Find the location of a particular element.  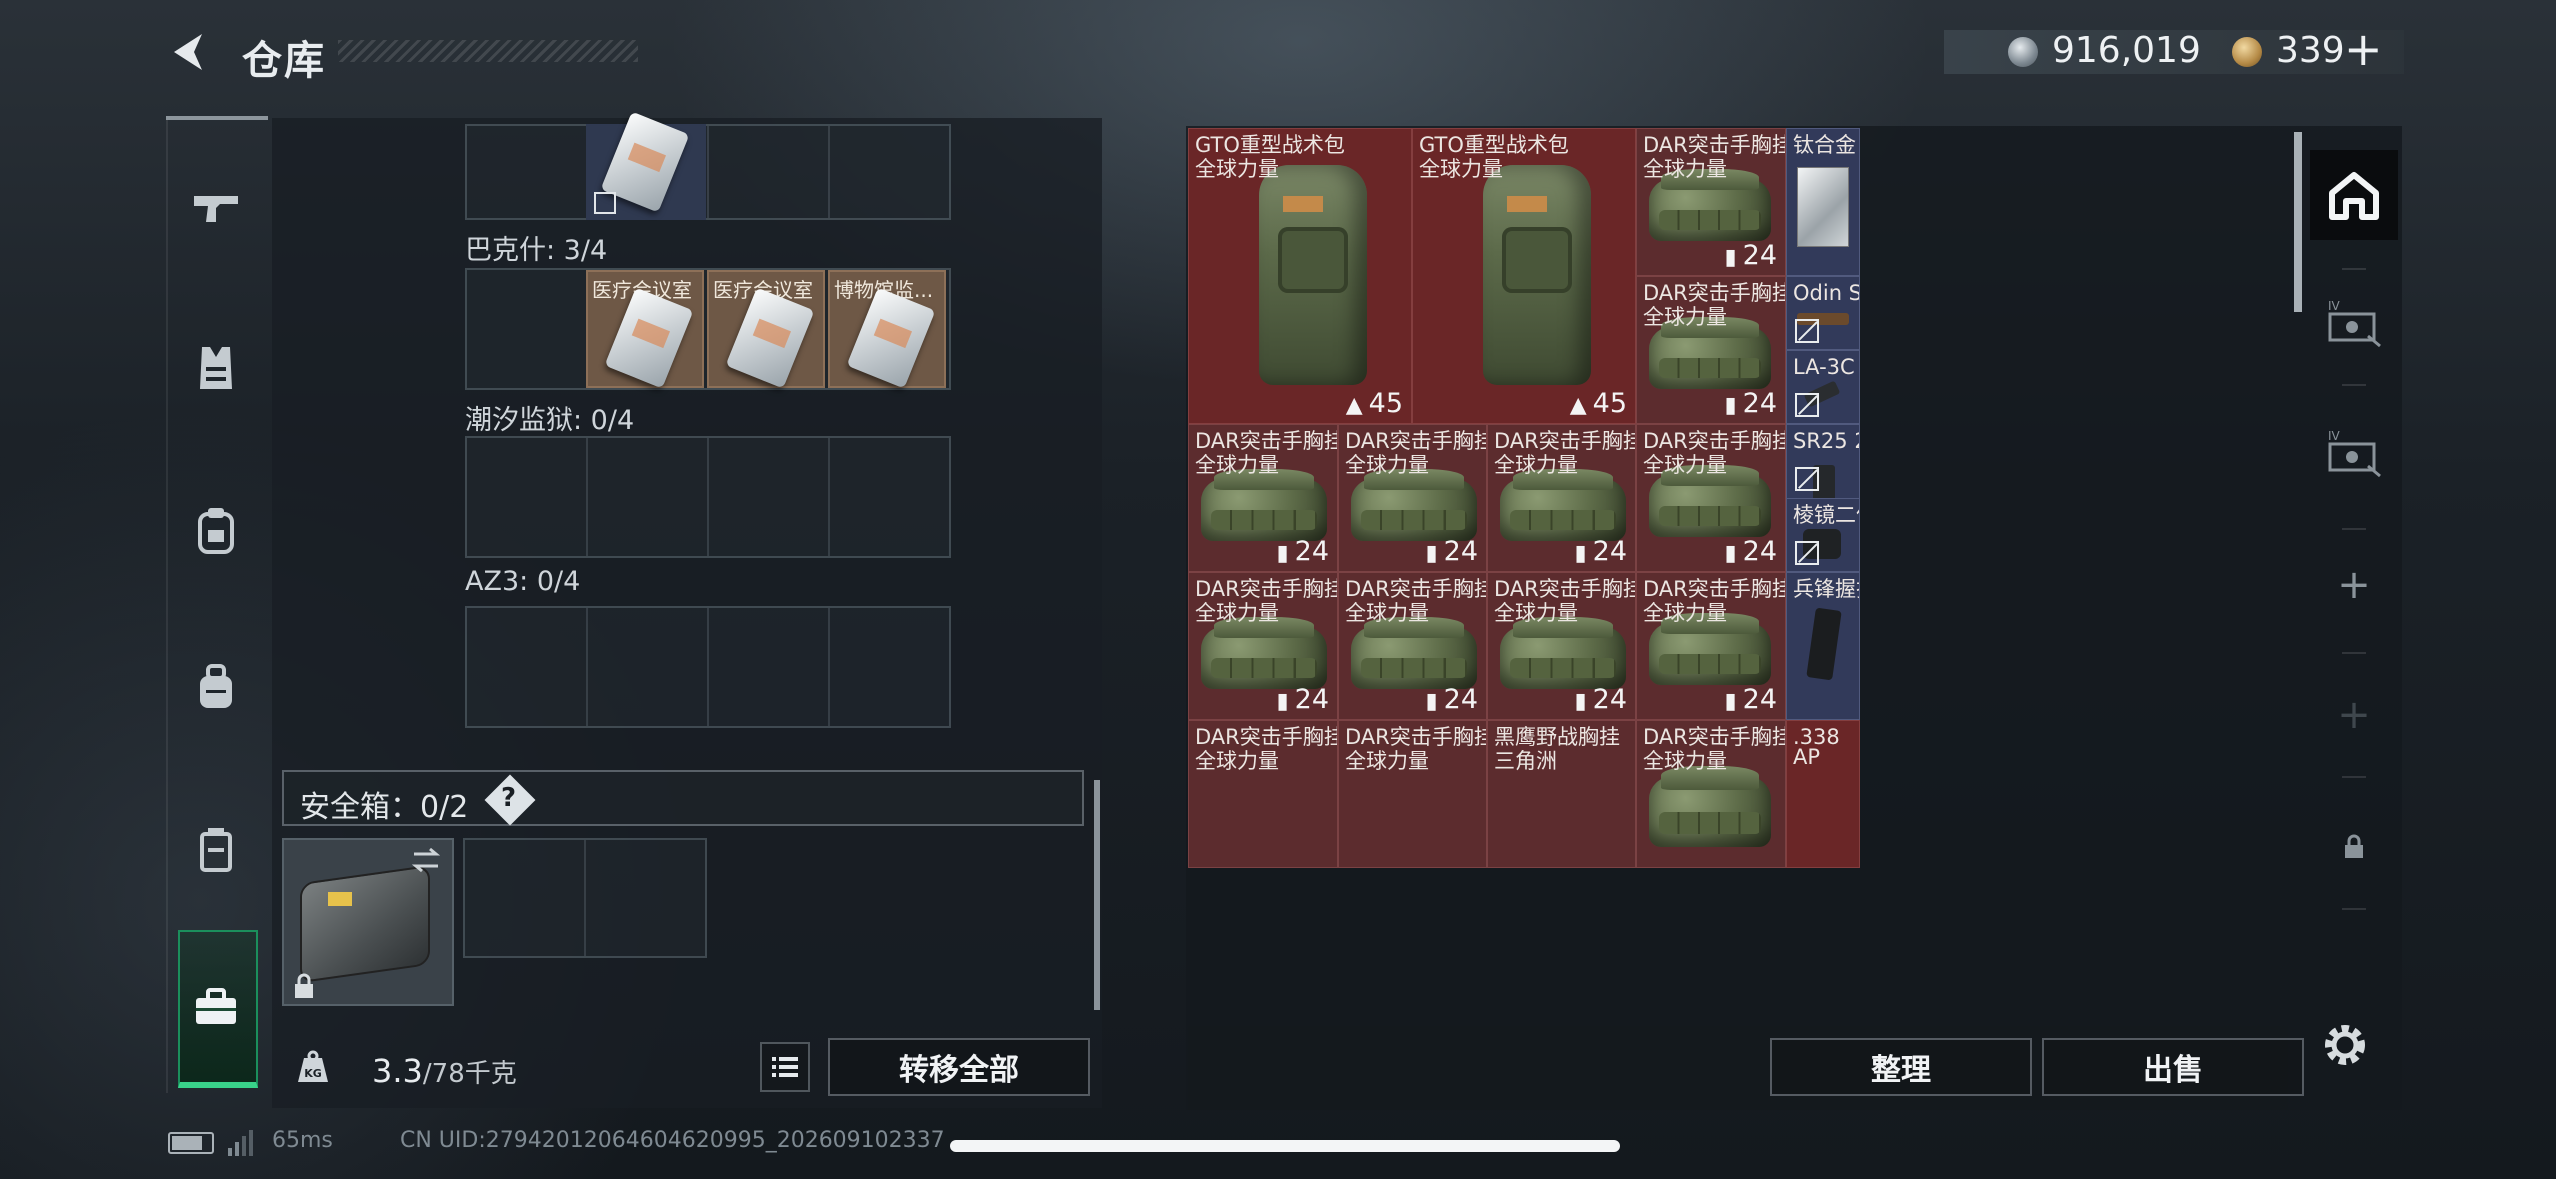

weight-value: 3.3 is located at coordinates (397, 1071).